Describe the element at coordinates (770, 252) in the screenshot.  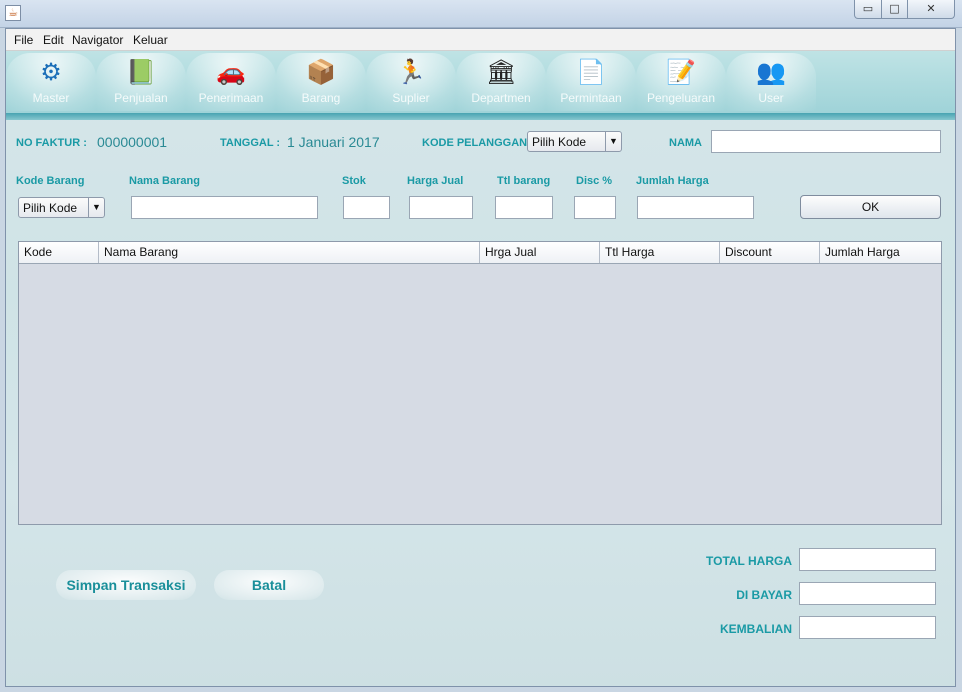
I see `column-discount: Discount` at that location.